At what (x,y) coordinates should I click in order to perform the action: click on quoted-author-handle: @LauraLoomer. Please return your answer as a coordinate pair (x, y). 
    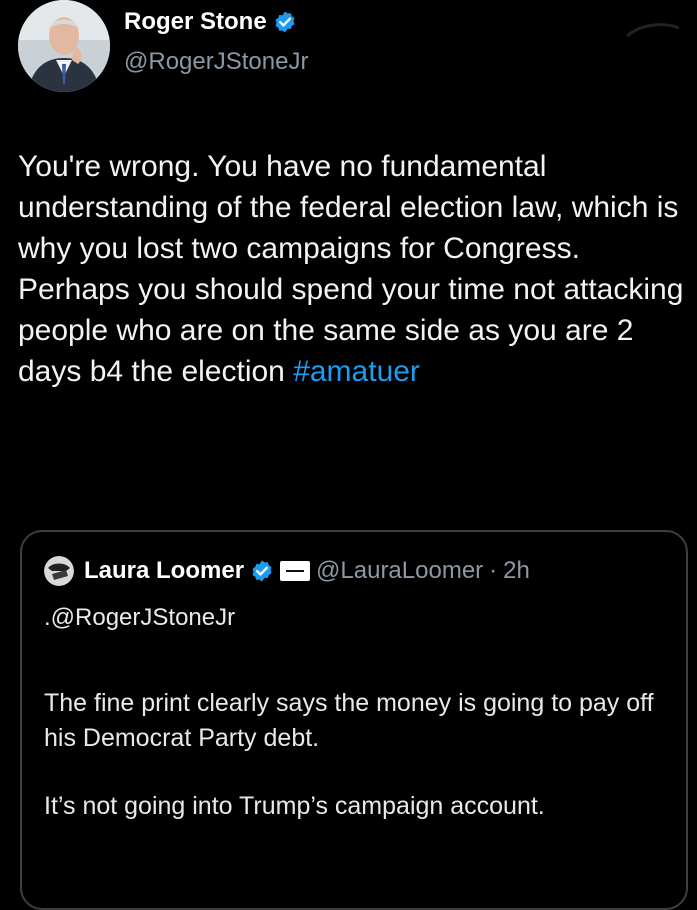
    Looking at the image, I should click on (399, 571).